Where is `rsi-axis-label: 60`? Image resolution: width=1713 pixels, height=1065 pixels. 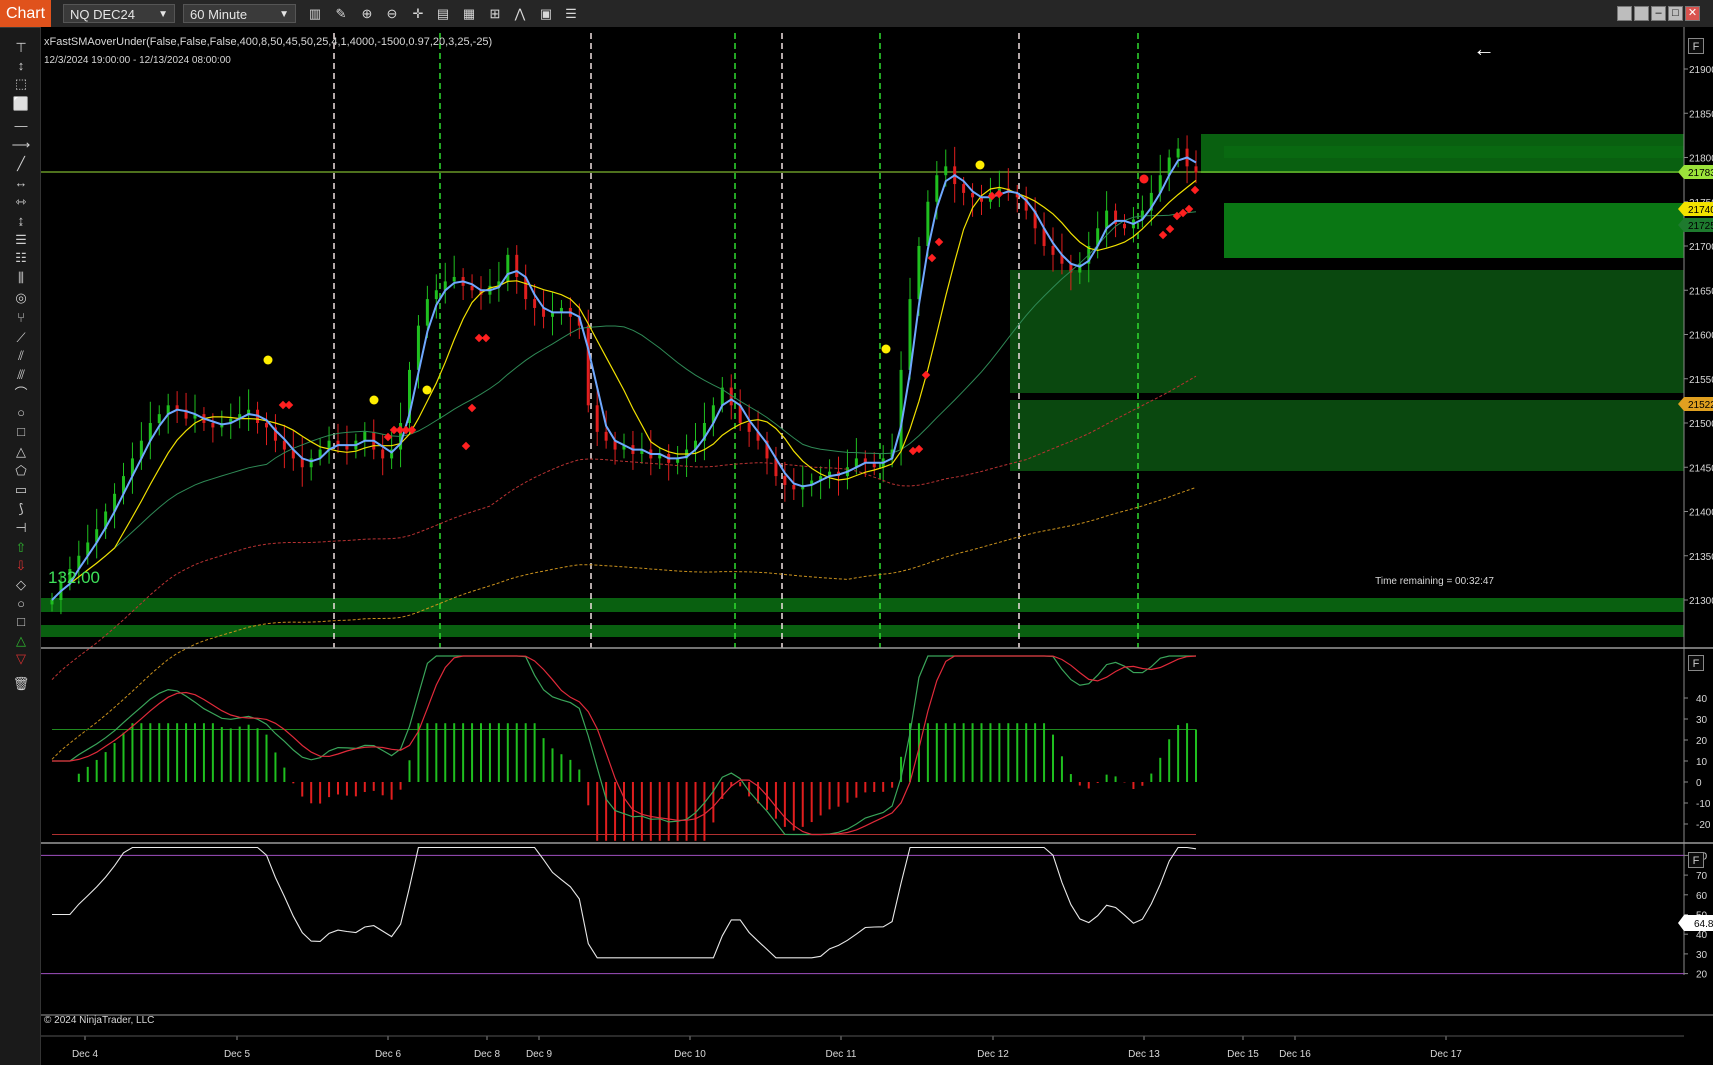
rsi-axis-label: 60 is located at coordinates (1702, 896).